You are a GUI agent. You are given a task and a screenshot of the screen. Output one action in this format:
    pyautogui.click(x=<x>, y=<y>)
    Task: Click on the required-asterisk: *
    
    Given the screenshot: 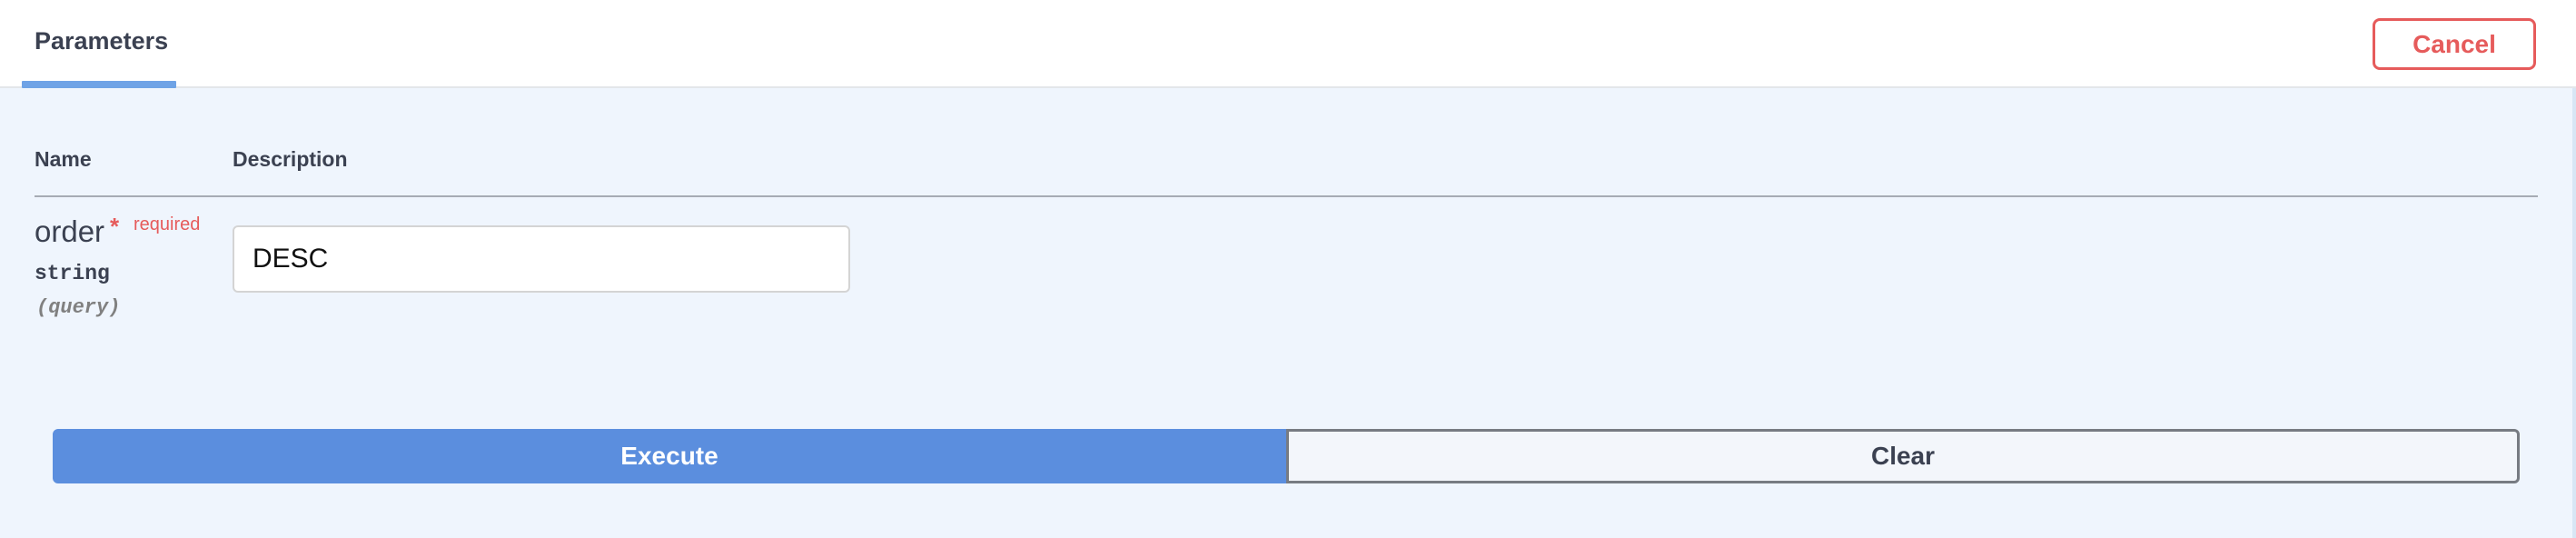 What is the action you would take?
    pyautogui.click(x=115, y=226)
    